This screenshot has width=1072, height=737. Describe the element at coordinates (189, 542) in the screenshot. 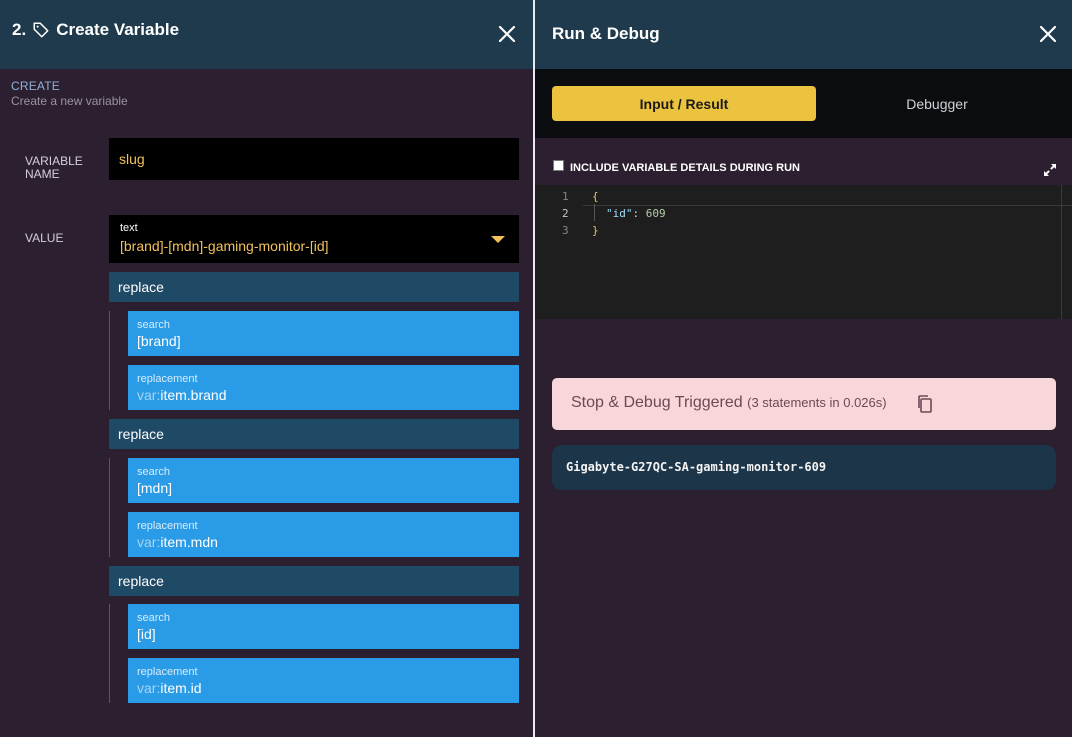

I see `replacement-var: item.mdn` at that location.